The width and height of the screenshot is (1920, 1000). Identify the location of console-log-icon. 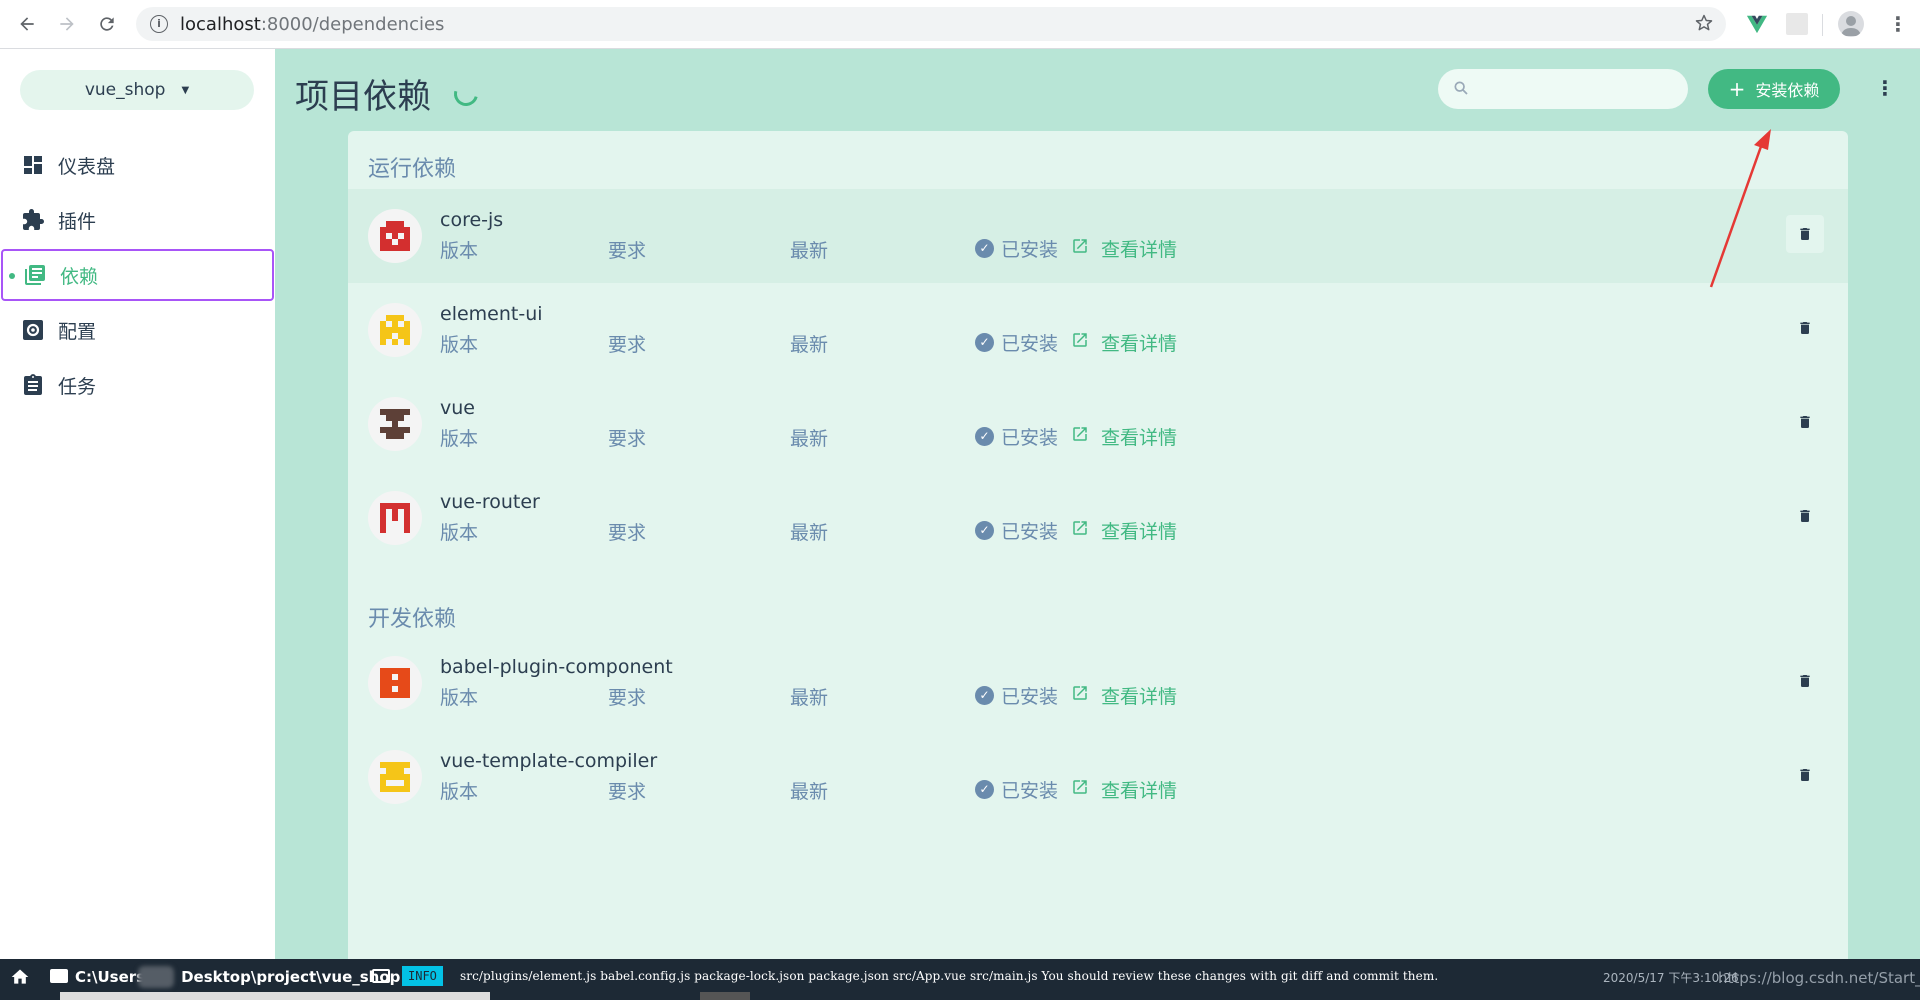
(381, 976).